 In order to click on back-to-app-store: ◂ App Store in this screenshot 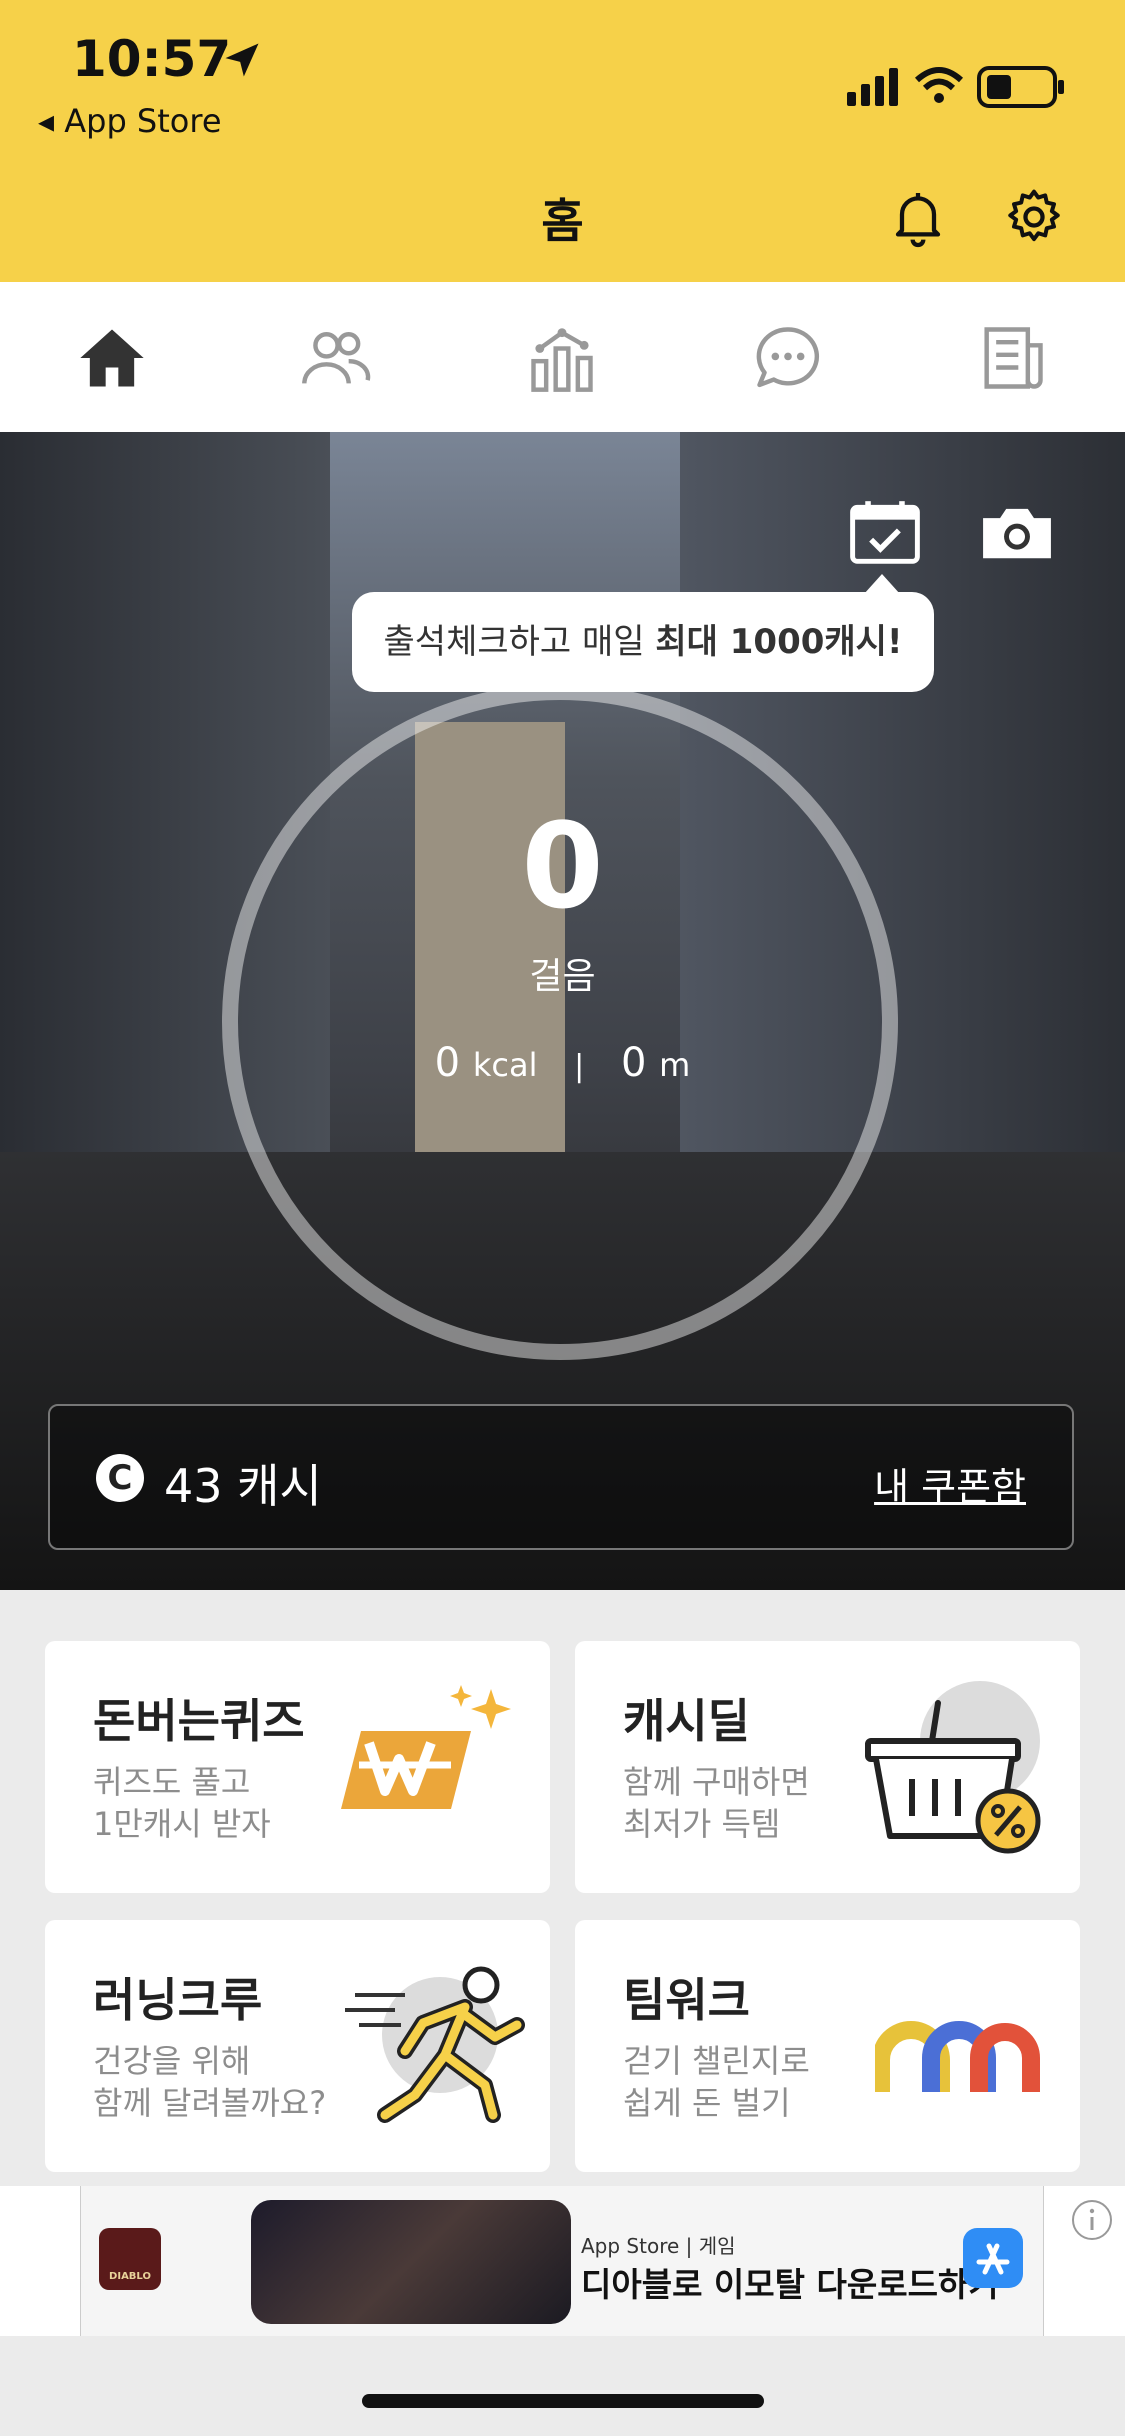, I will do `click(130, 121)`.